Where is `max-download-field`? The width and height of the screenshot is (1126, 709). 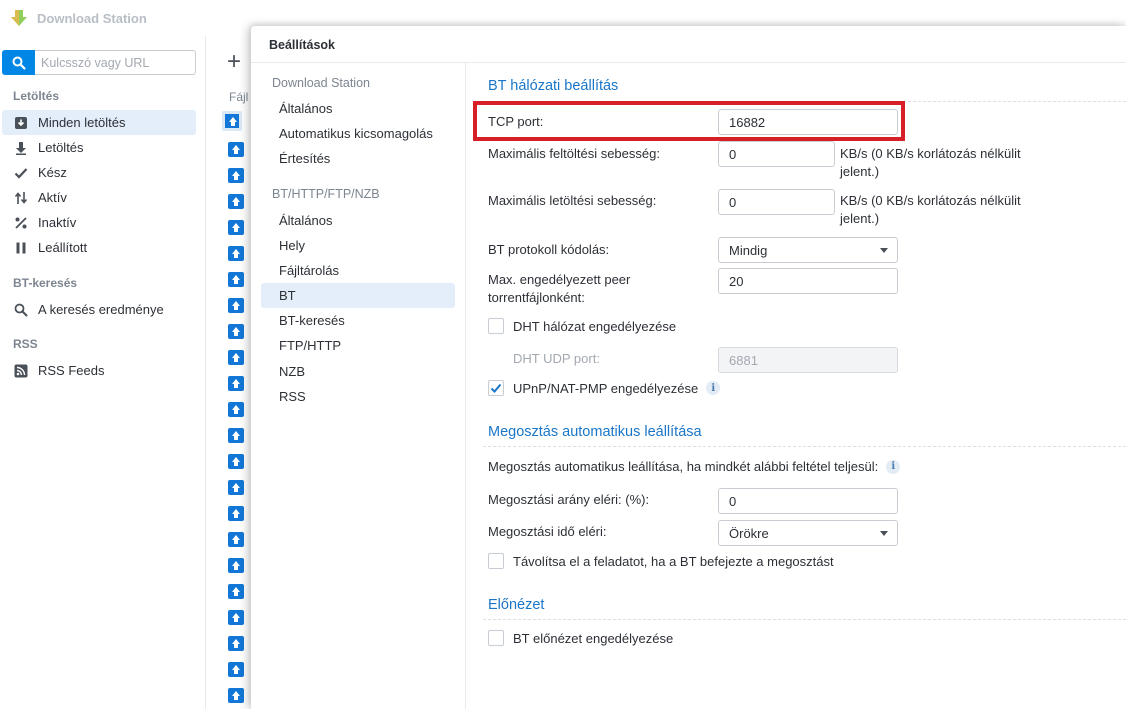 max-download-field is located at coordinates (776, 202).